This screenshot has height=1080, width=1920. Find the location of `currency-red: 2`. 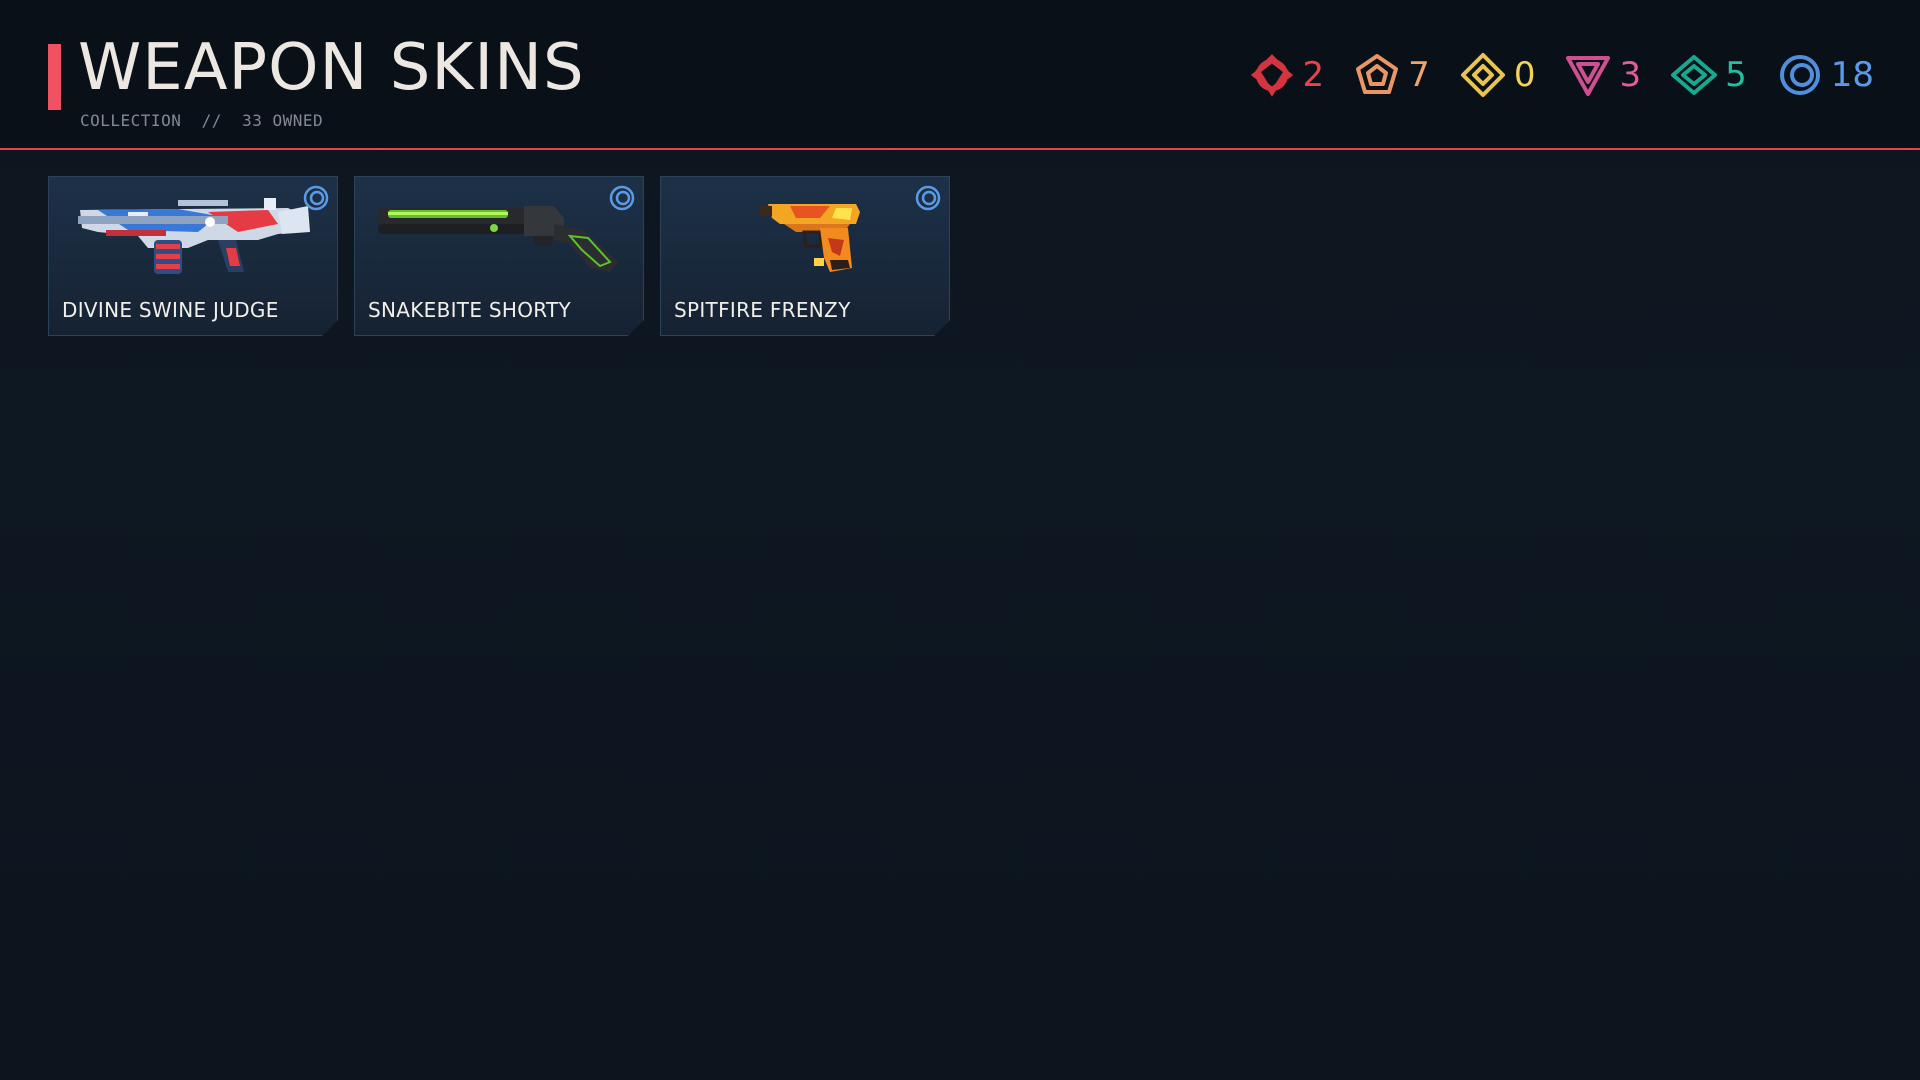

currency-red: 2 is located at coordinates (1287, 75).